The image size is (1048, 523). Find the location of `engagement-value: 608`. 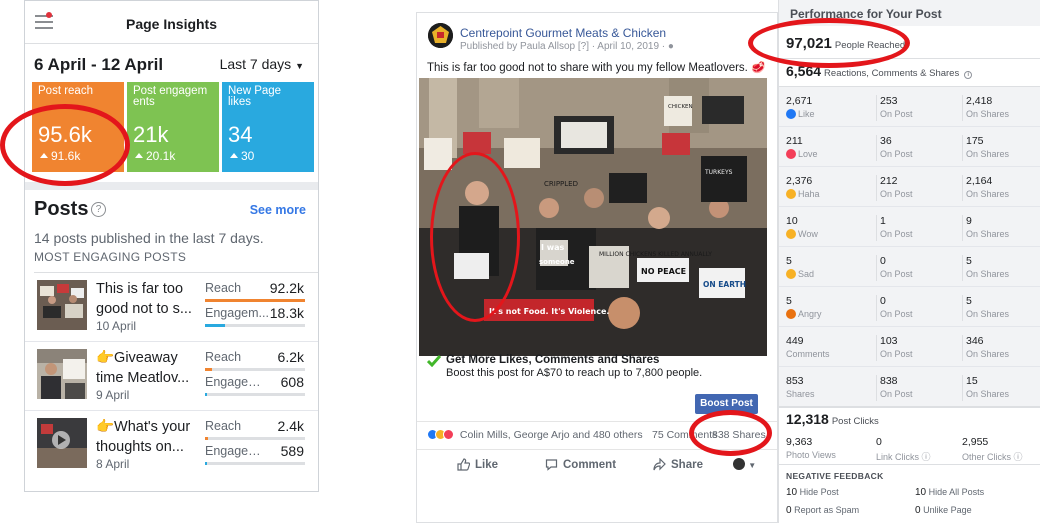

engagement-value: 608 is located at coordinates (292, 382).